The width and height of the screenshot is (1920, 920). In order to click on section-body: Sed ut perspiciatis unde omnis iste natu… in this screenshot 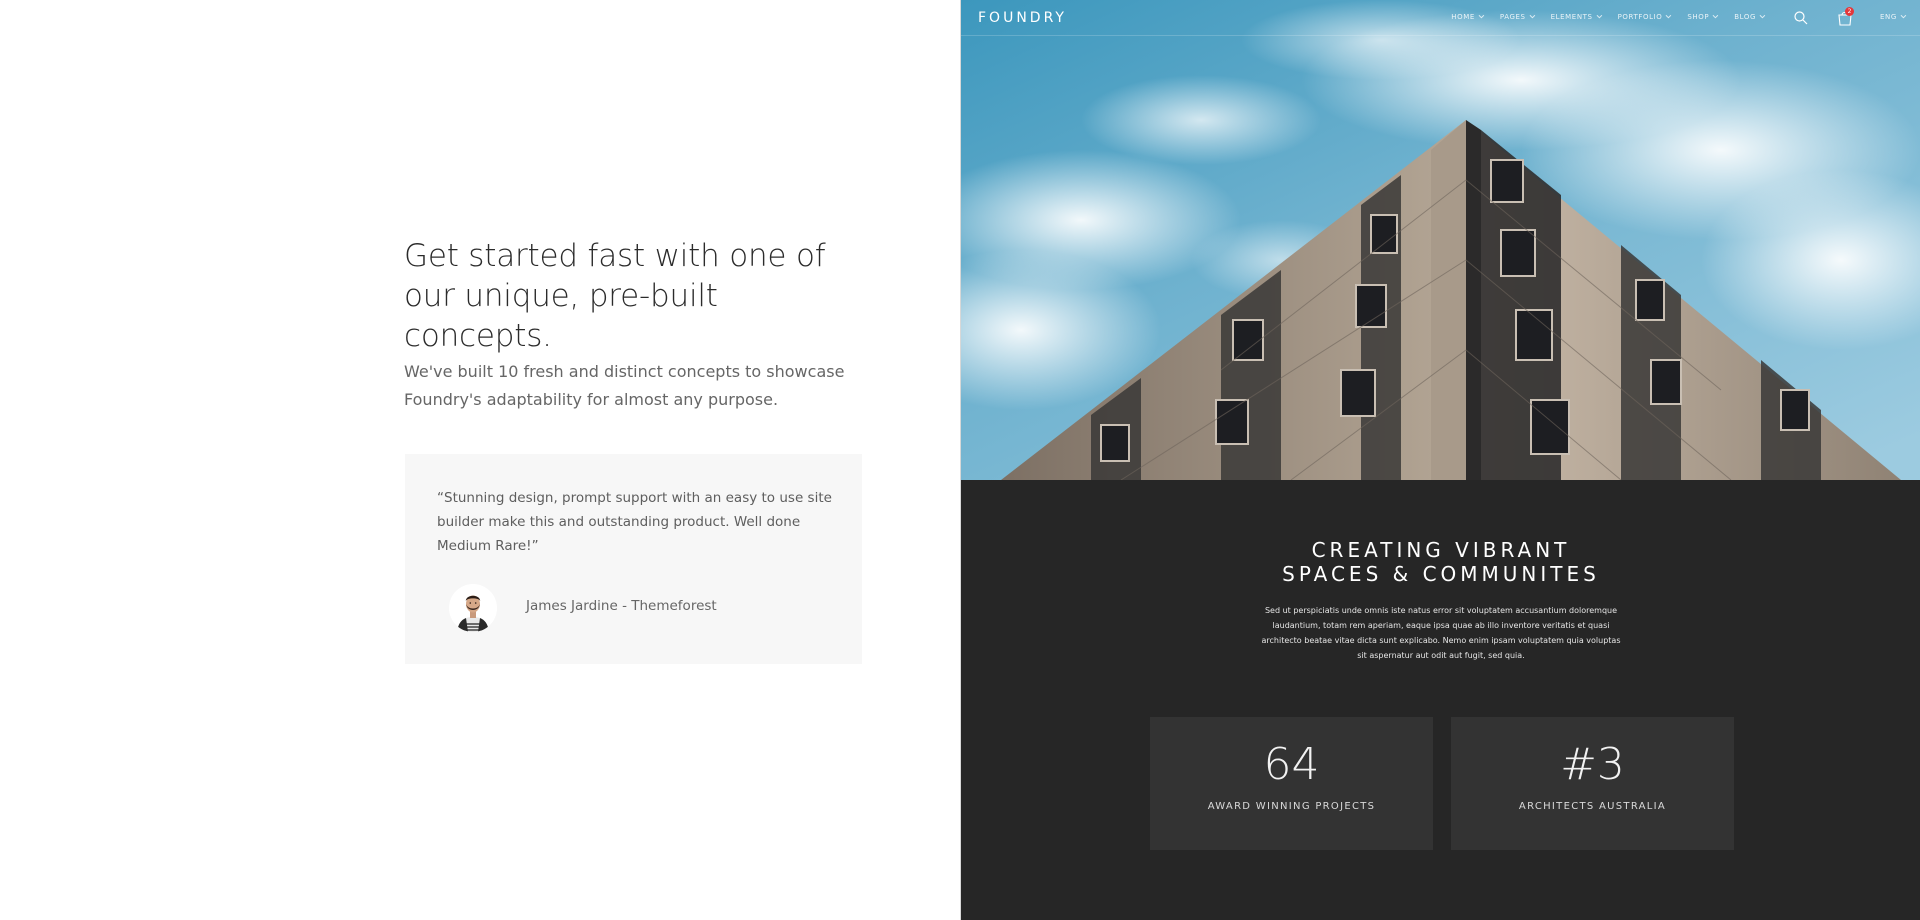, I will do `click(1441, 633)`.